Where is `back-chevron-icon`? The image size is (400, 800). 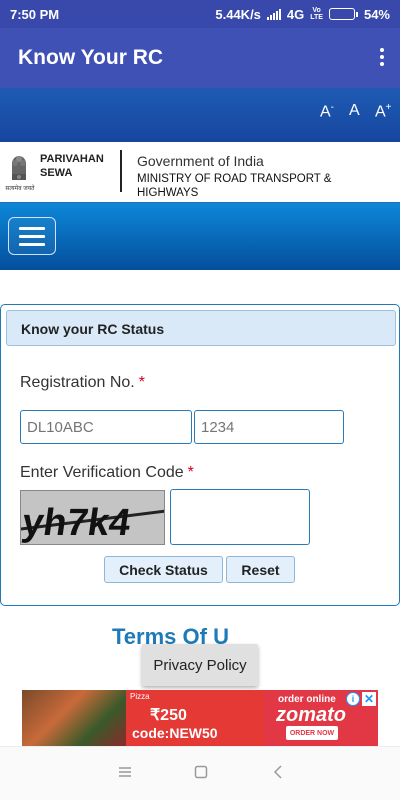 back-chevron-icon is located at coordinates (279, 772).